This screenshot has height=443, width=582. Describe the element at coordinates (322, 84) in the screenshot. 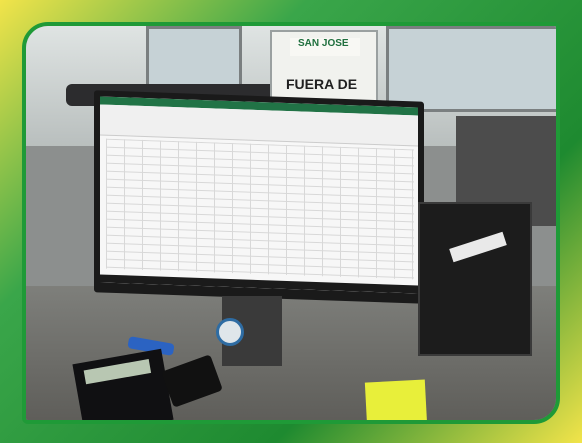

I see `sign-main-text: FUERA DE` at that location.